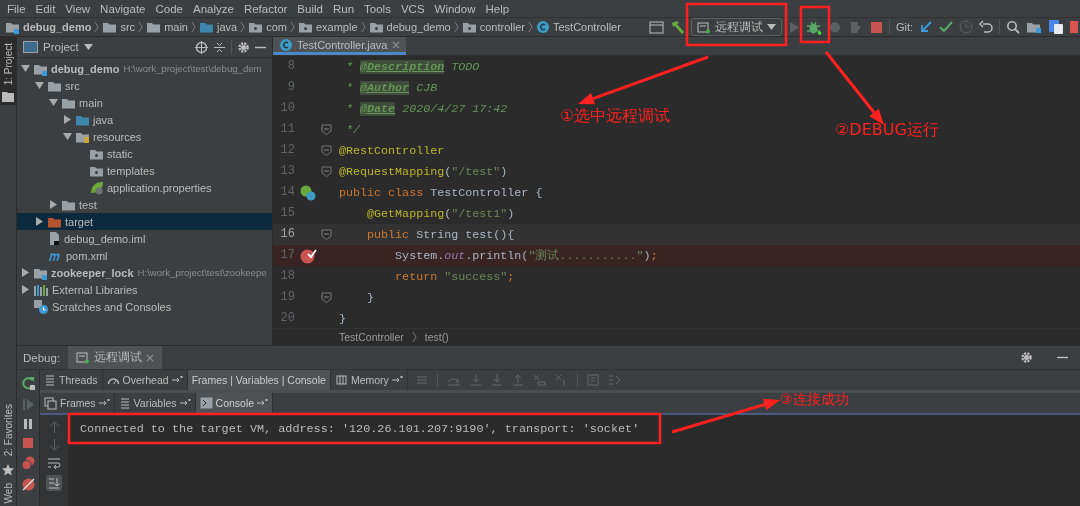  What do you see at coordinates (12, 27) in the screenshot?
I see `module-folder-icon` at bounding box center [12, 27].